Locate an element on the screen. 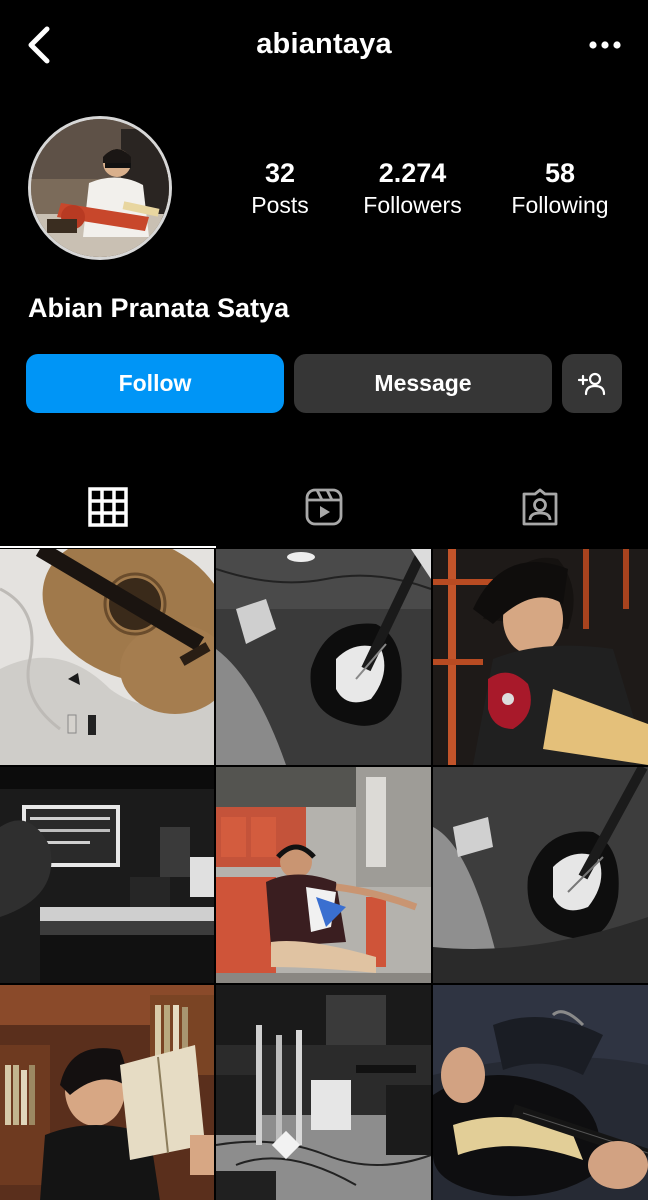 This screenshot has height=1200, width=648. avatar is located at coordinates (100, 188).